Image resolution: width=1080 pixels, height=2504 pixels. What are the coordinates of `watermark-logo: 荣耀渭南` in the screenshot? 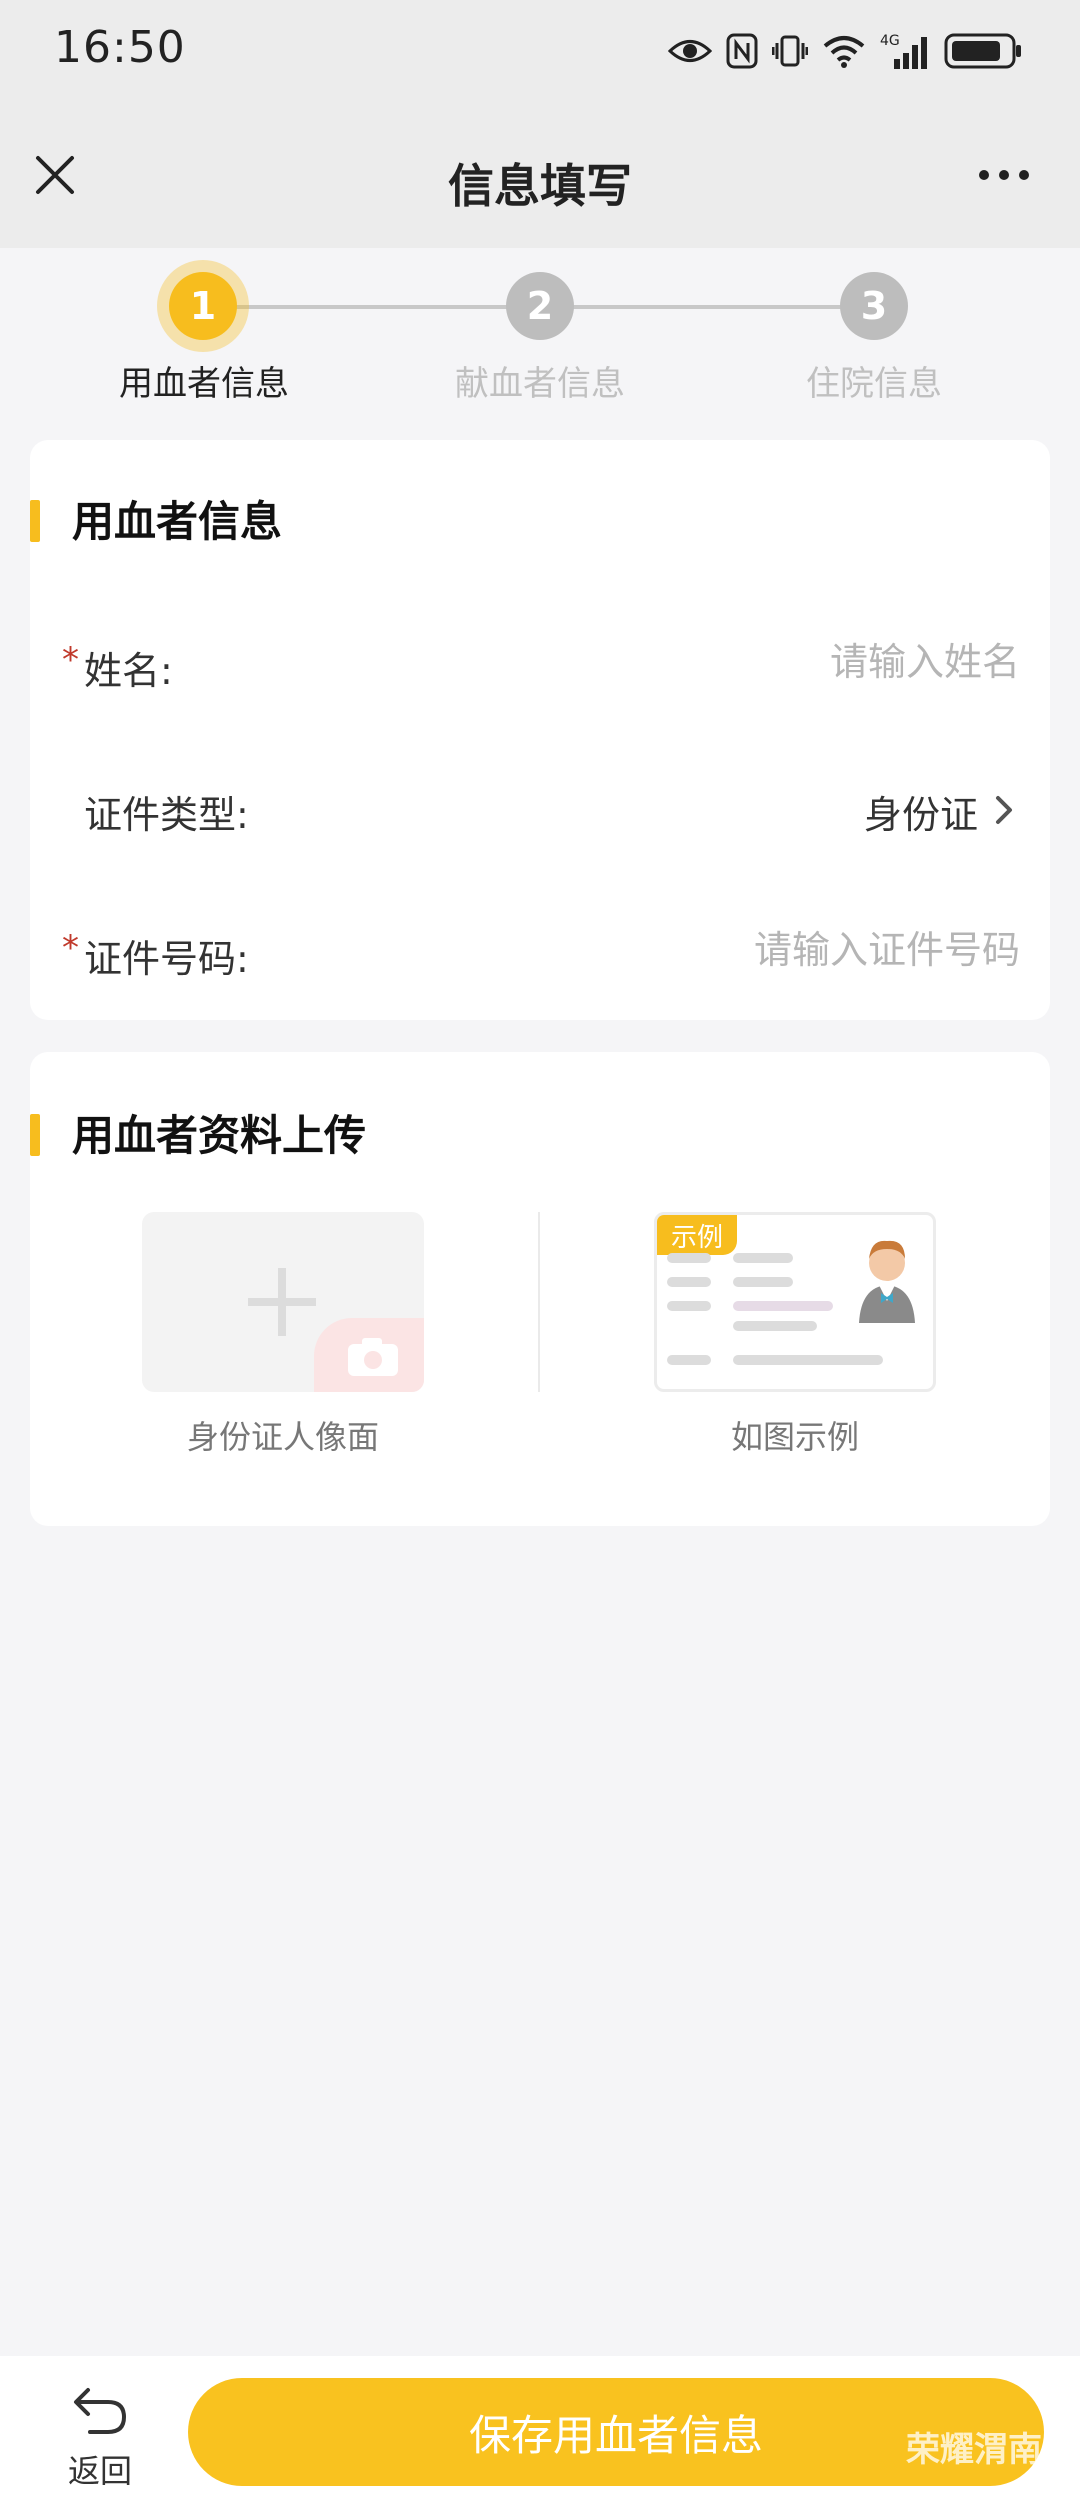 It's located at (974, 2450).